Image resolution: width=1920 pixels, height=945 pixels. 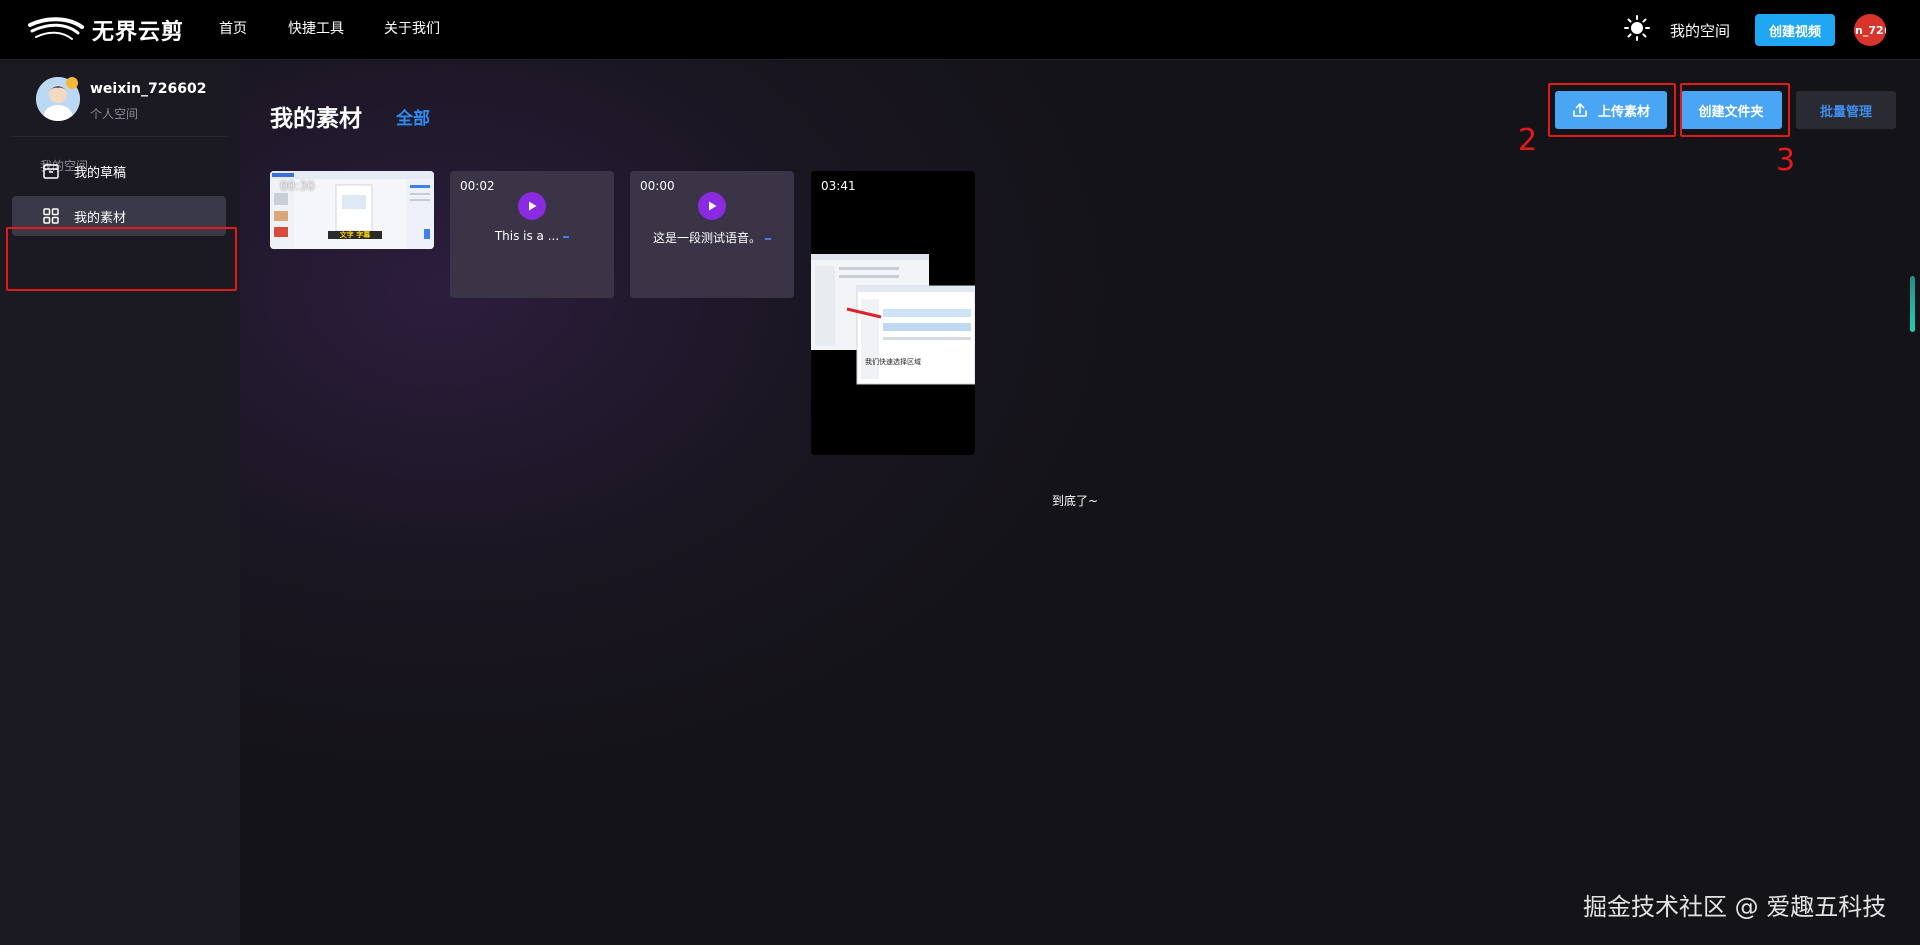 I want to click on card-duration: 00:30, so click(x=297, y=186).